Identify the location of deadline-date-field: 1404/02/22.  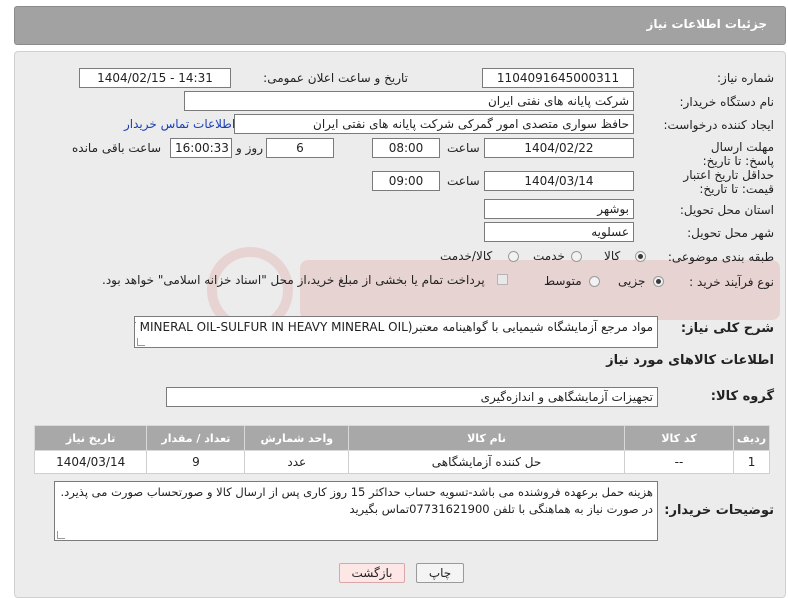
(559, 148).